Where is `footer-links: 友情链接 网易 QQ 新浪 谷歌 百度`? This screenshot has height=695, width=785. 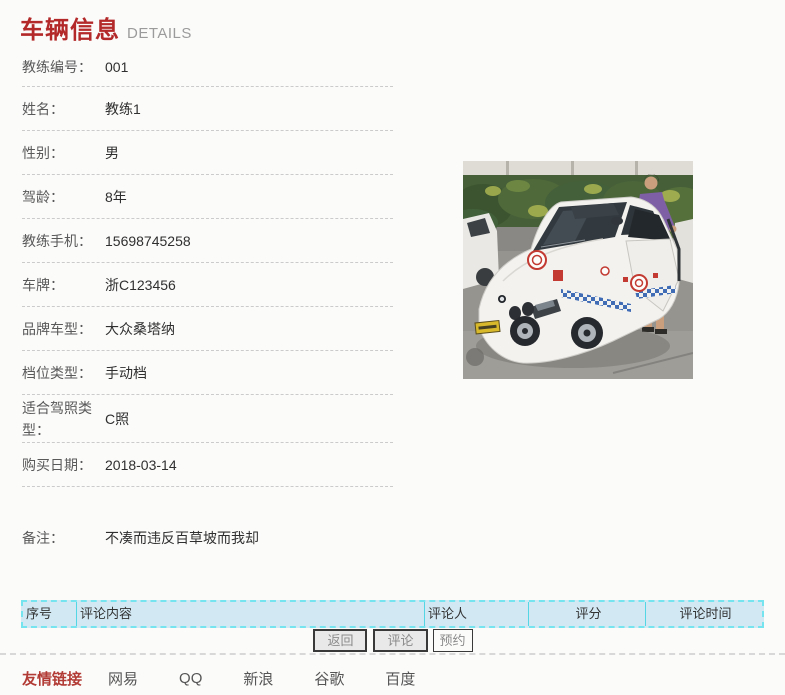 footer-links: 友情链接 网易 QQ 新浪 谷歌 百度 is located at coordinates (239, 678).